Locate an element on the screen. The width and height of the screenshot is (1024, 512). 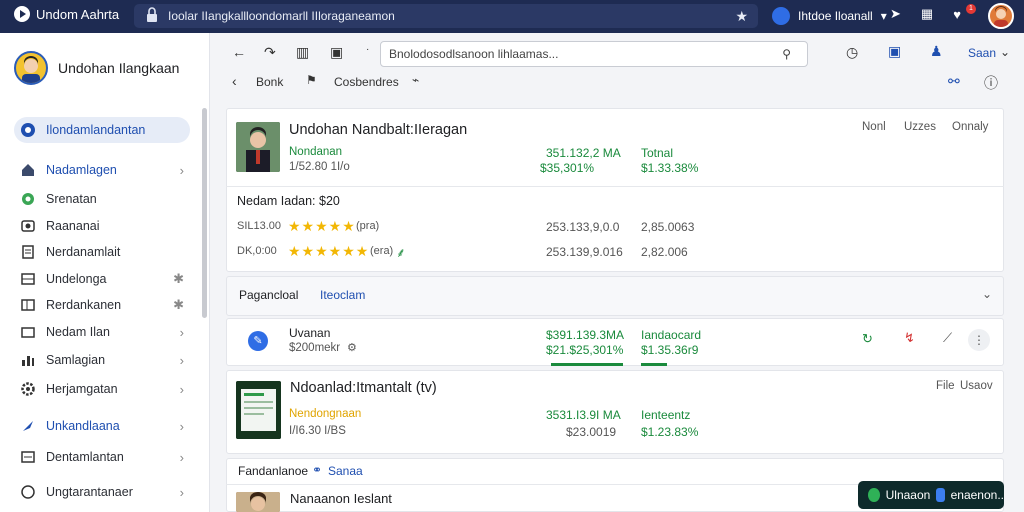
document-icon is located at coordinates (28, 252).